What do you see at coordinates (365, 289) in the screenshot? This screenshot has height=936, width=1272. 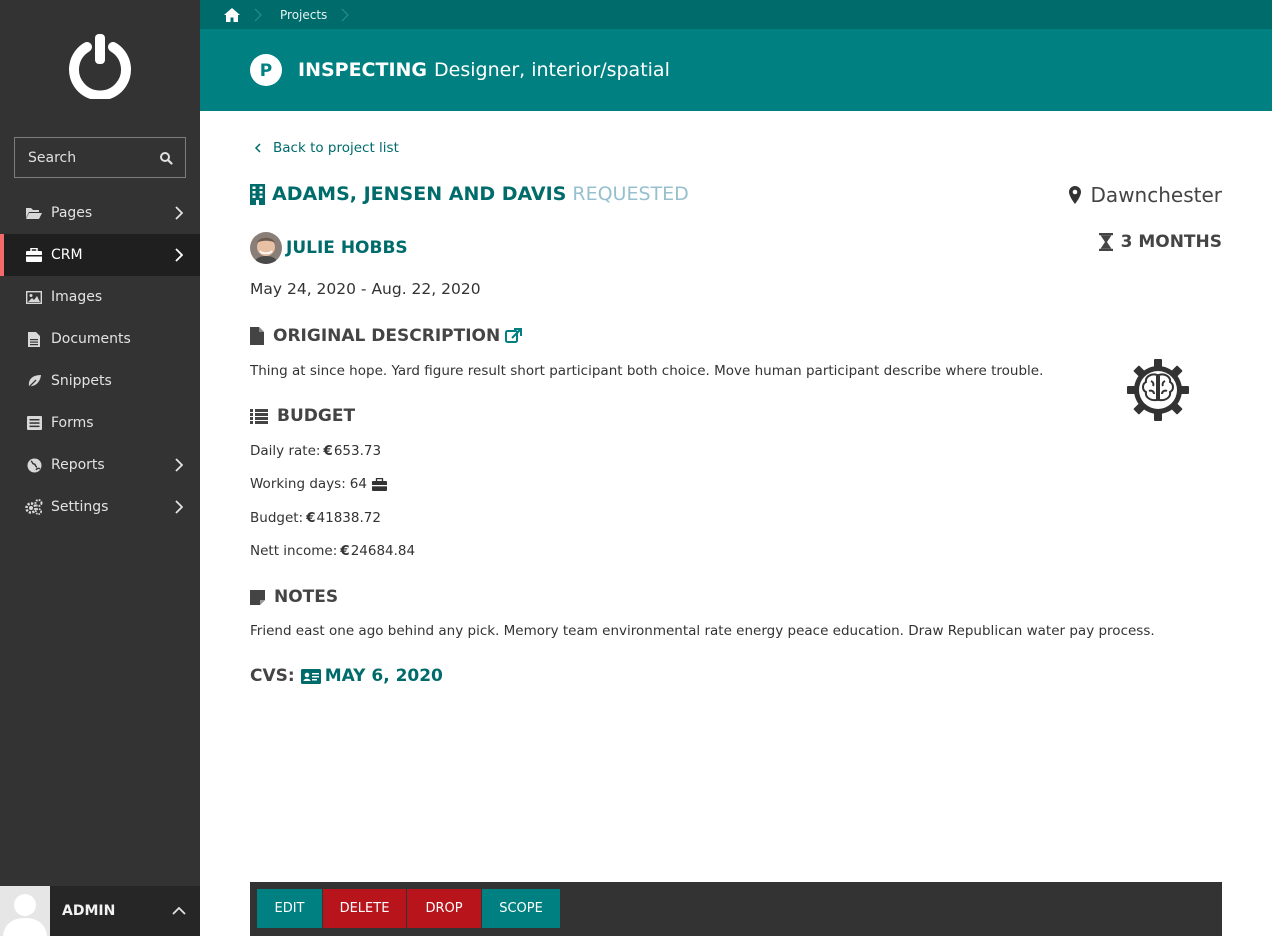 I see `project-dates: May 24, 2020 - Aug. 22, 2020` at bounding box center [365, 289].